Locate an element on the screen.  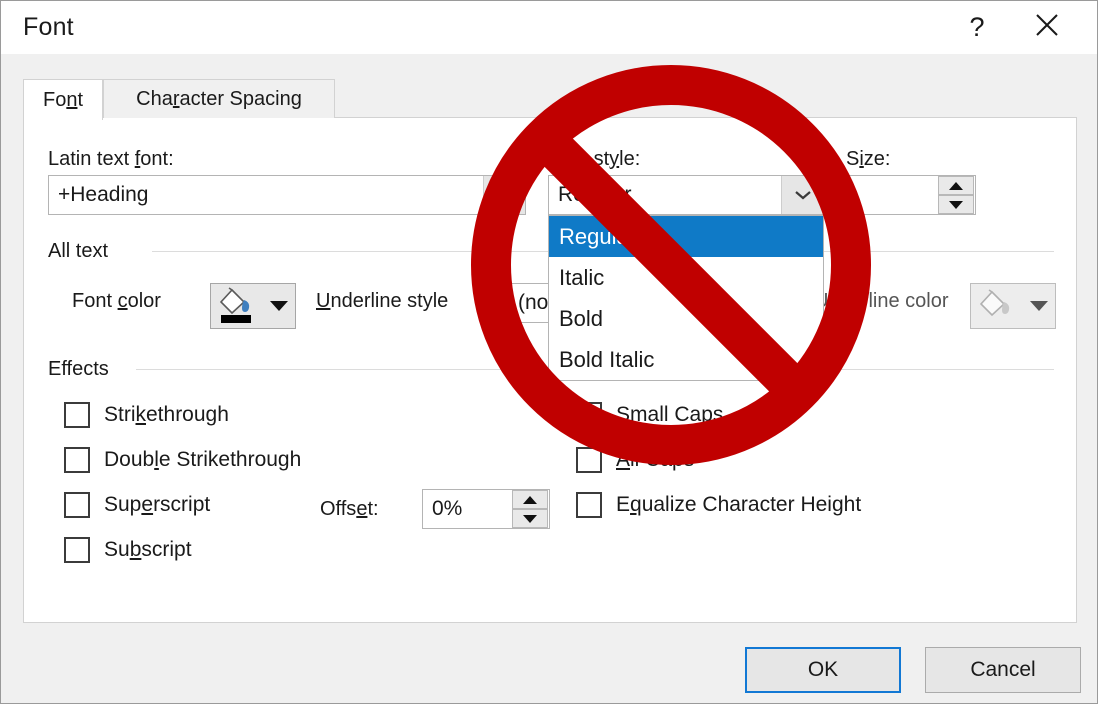
equalize-character-height-checkbox-box is located at coordinates (589, 505).